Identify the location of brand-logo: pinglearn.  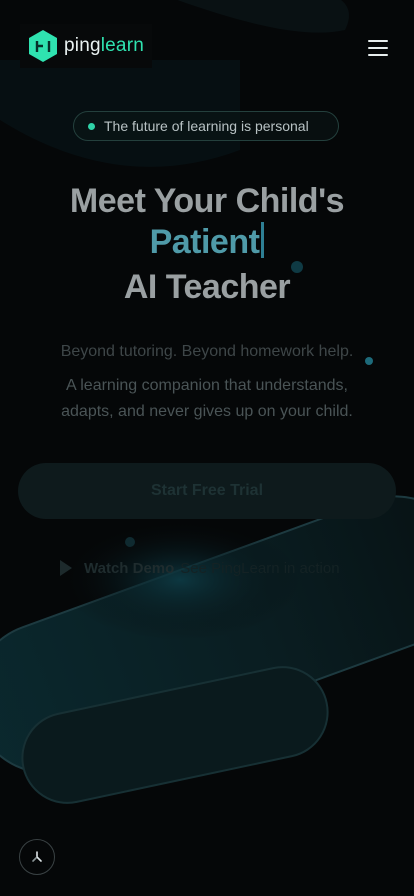
(86, 46).